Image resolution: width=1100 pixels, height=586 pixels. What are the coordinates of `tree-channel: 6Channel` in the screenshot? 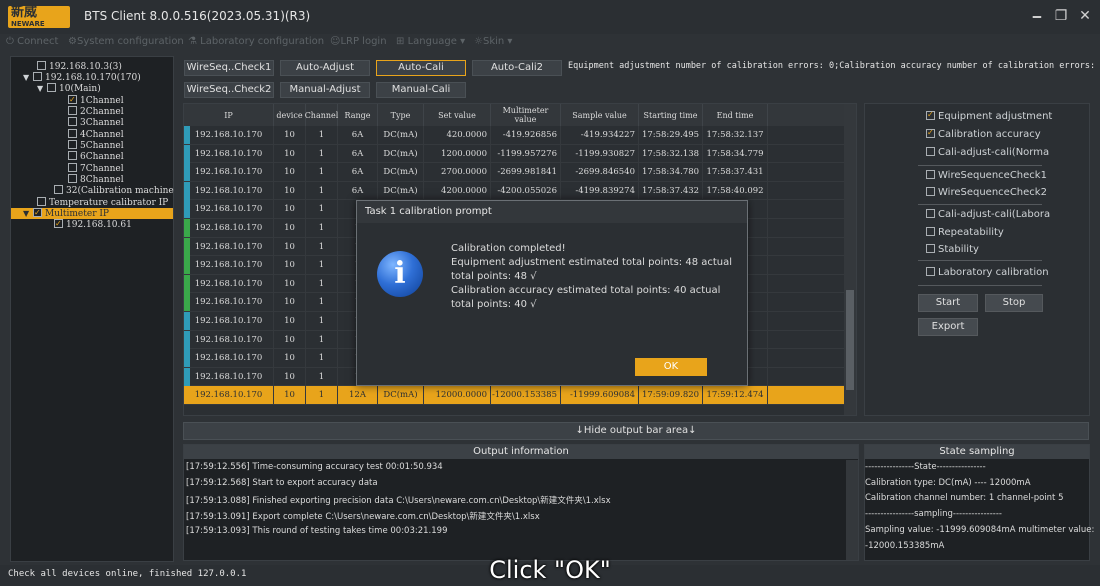 It's located at (96, 156).